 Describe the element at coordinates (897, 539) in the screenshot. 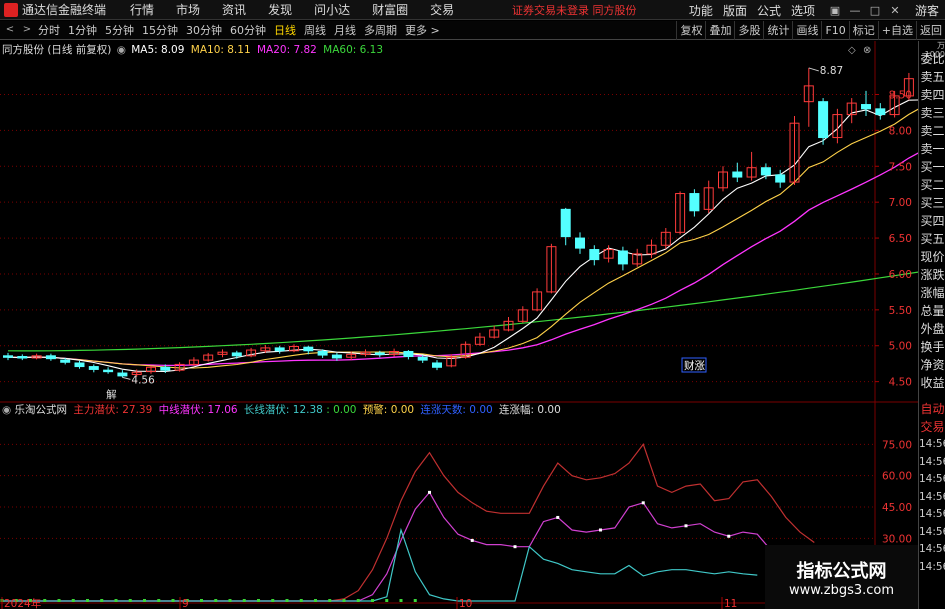

I see `indicator-tick-label: 30.00` at that location.